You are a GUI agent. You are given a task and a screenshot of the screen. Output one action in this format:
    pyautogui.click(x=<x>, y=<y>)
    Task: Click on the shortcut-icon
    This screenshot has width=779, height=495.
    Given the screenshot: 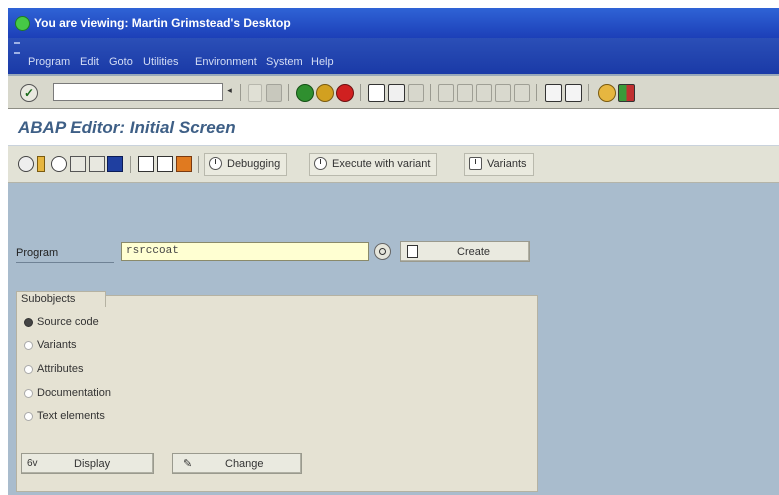 What is the action you would take?
    pyautogui.click(x=573, y=93)
    